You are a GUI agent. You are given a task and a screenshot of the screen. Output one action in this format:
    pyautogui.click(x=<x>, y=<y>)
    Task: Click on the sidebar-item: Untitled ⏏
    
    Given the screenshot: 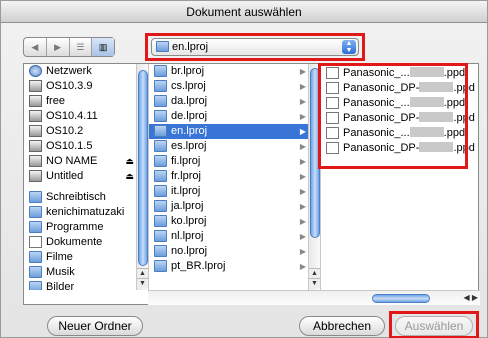 What is the action you would take?
    pyautogui.click(x=80, y=176)
    